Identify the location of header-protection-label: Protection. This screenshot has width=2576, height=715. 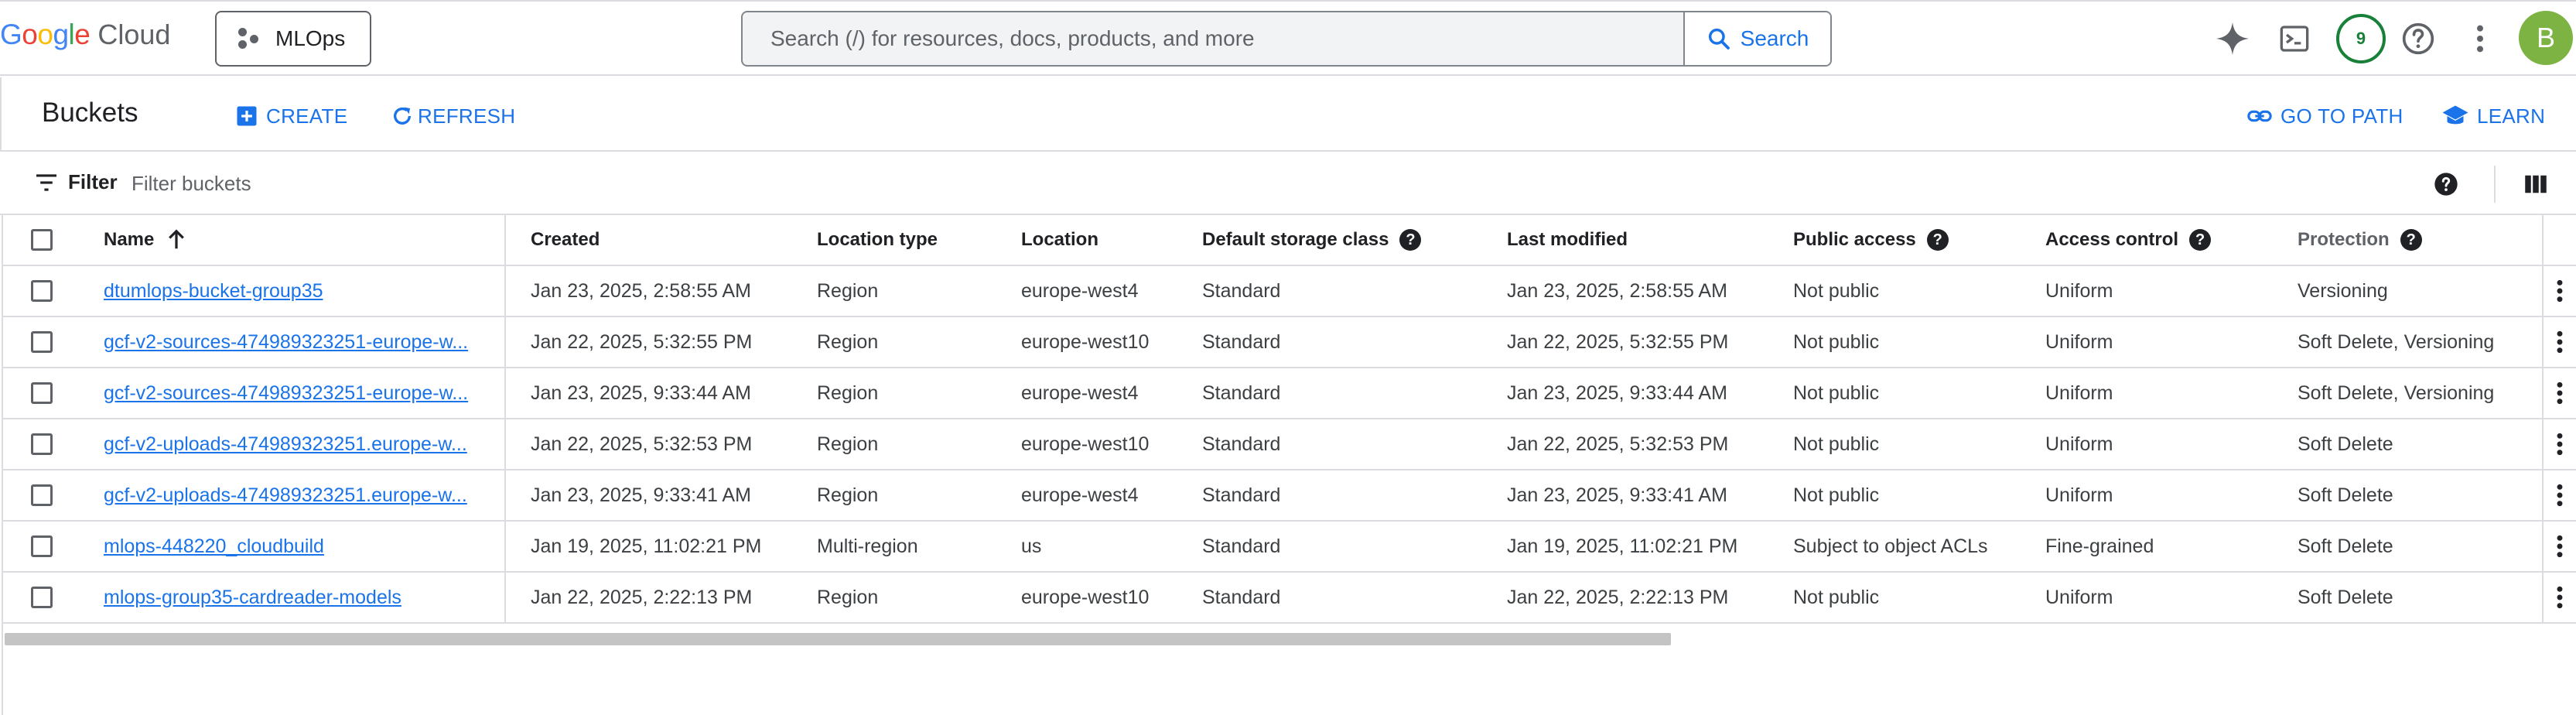
(2344, 239).